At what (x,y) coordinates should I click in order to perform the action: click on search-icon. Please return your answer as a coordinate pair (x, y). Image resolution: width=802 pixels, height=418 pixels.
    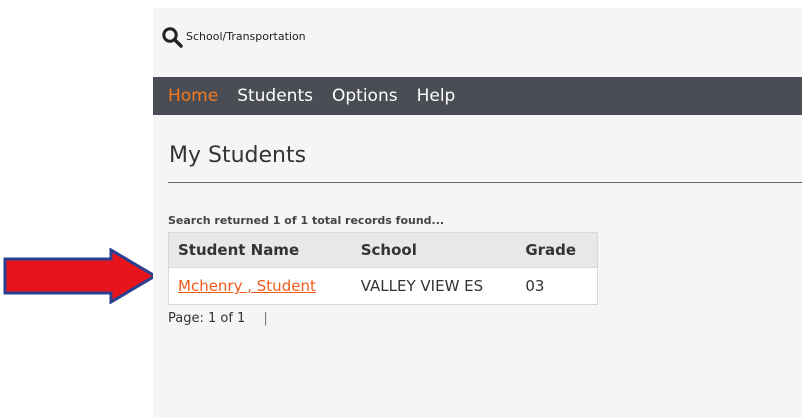
    Looking at the image, I should click on (172, 37).